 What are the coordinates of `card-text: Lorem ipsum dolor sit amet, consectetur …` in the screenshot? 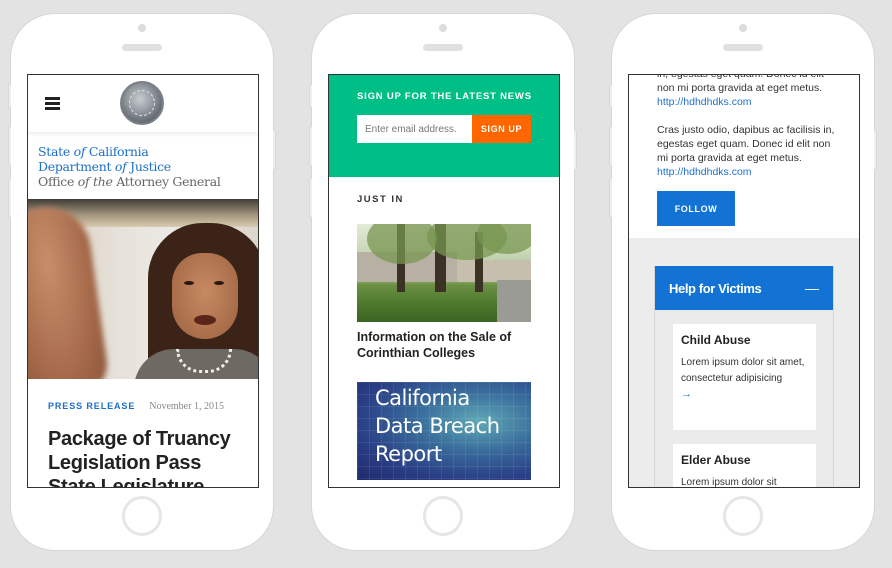 It's located at (743, 370).